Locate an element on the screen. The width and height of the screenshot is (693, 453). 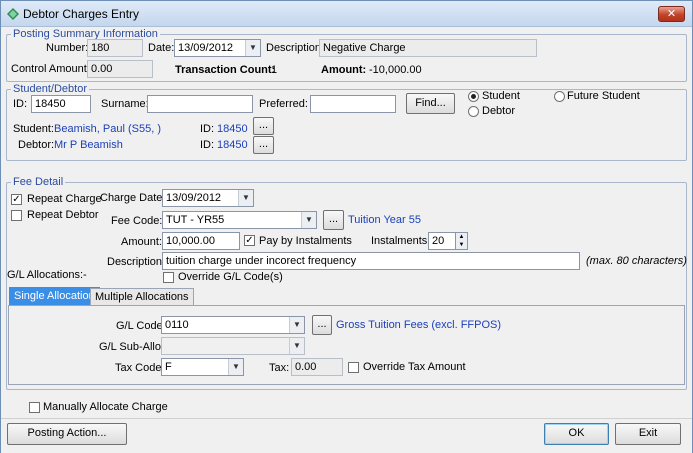
gl-allocations-label: G/L Allocations:- is located at coordinates (47, 275).